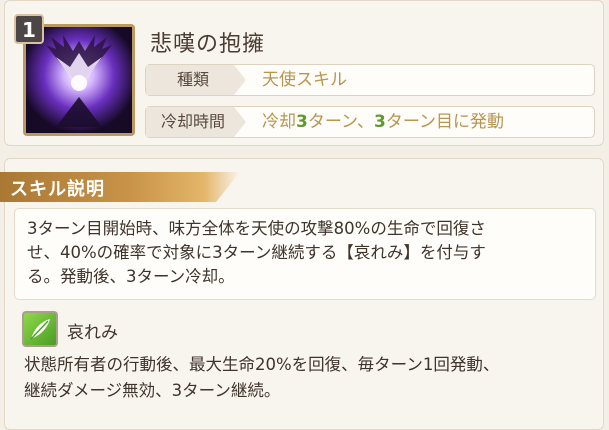 This screenshot has height=430, width=609. Describe the element at coordinates (256, 228) in the screenshot. I see `description-line: 3ターン目開始時、味方全体を天使の攻撃80%の生命で回復さ` at that location.